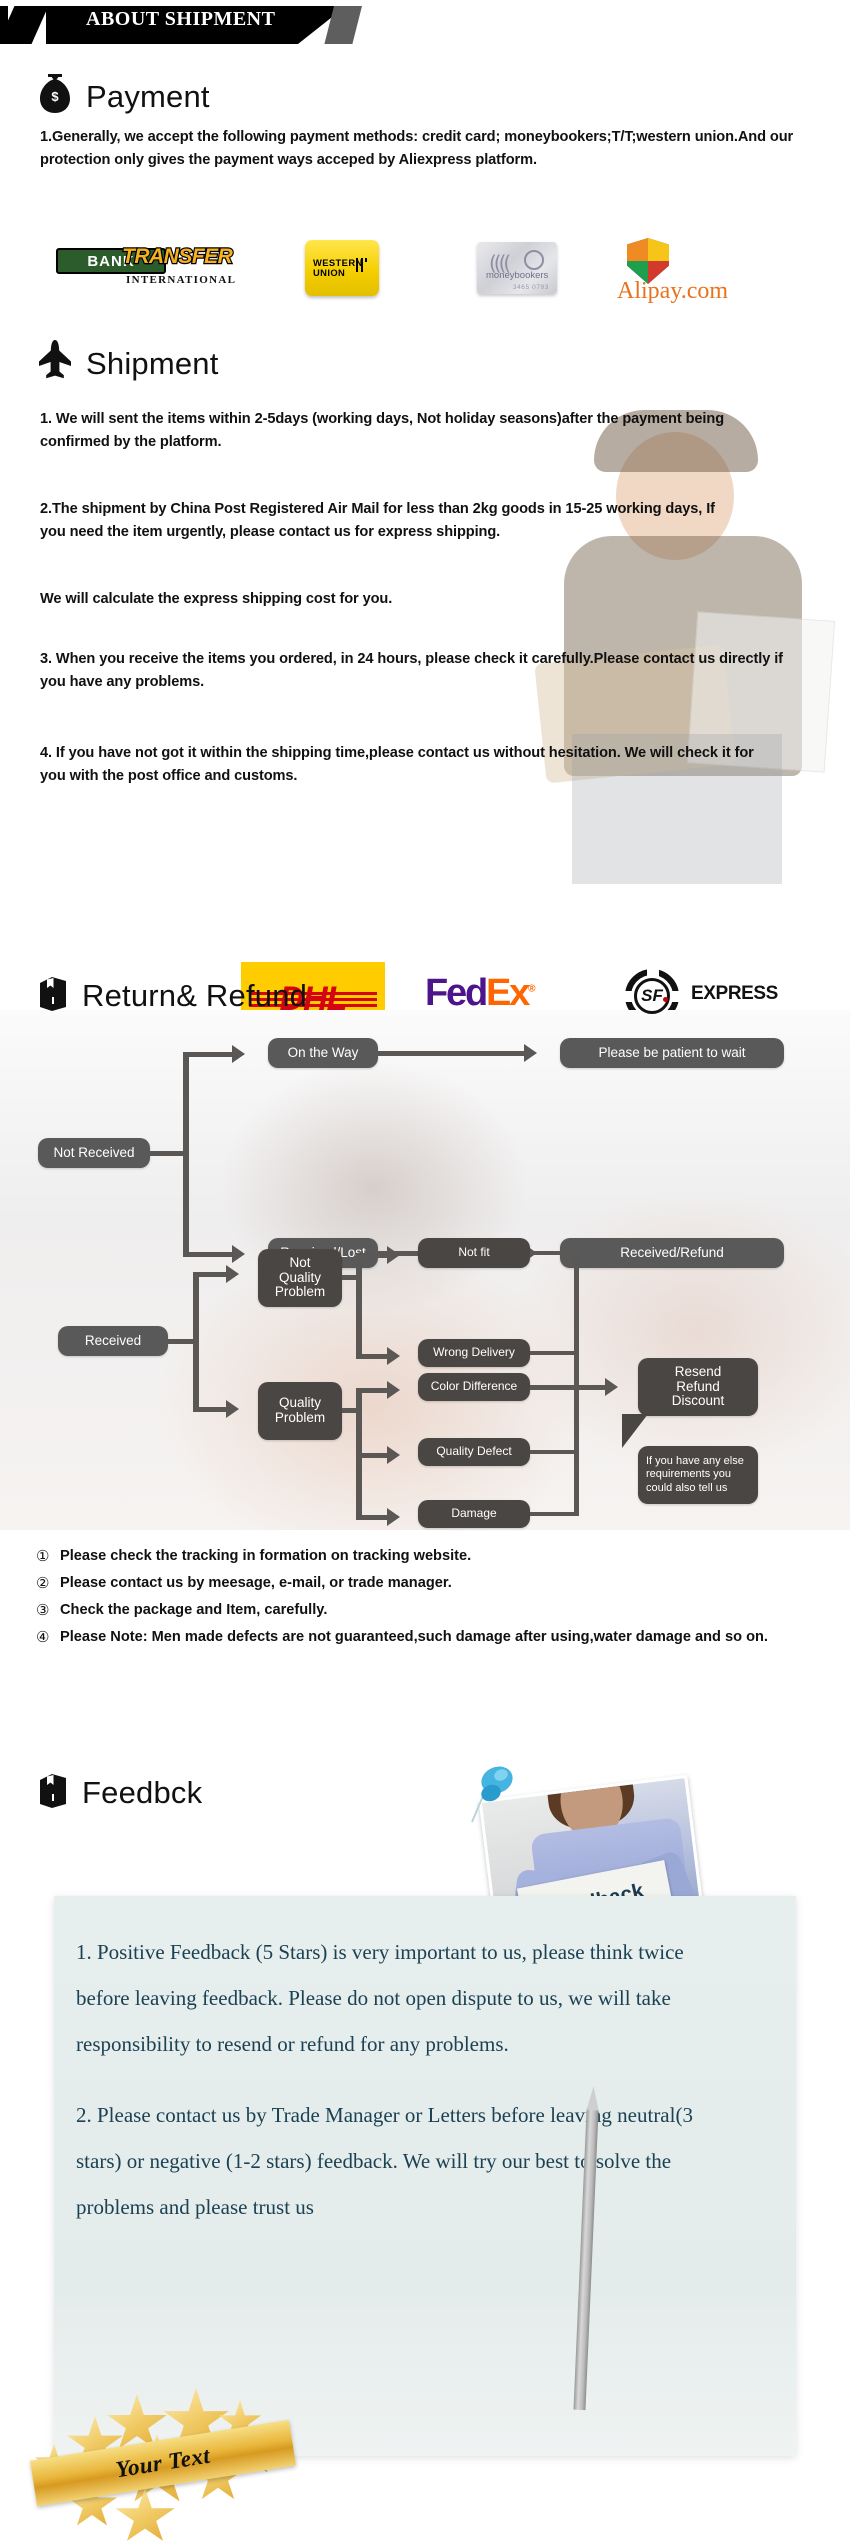 The image size is (850, 2542). I want to click on star-icon, so click(145, 2514).